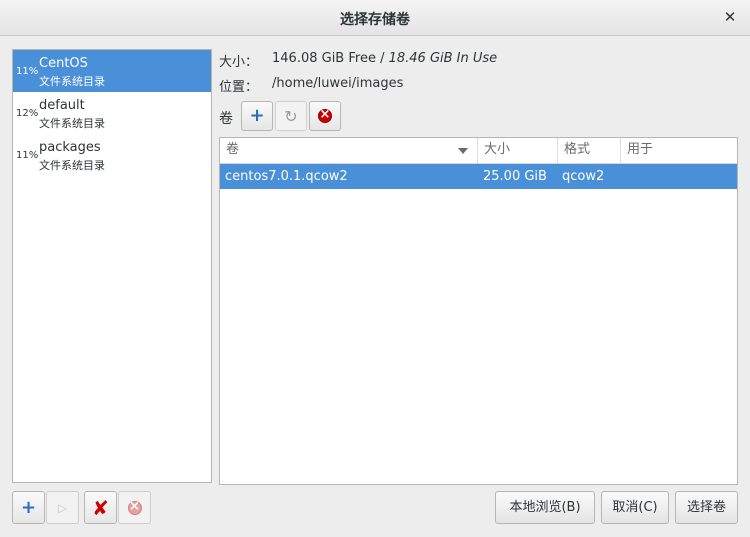  What do you see at coordinates (27, 113) in the screenshot?
I see `pool-usage-percent: 12%` at bounding box center [27, 113].